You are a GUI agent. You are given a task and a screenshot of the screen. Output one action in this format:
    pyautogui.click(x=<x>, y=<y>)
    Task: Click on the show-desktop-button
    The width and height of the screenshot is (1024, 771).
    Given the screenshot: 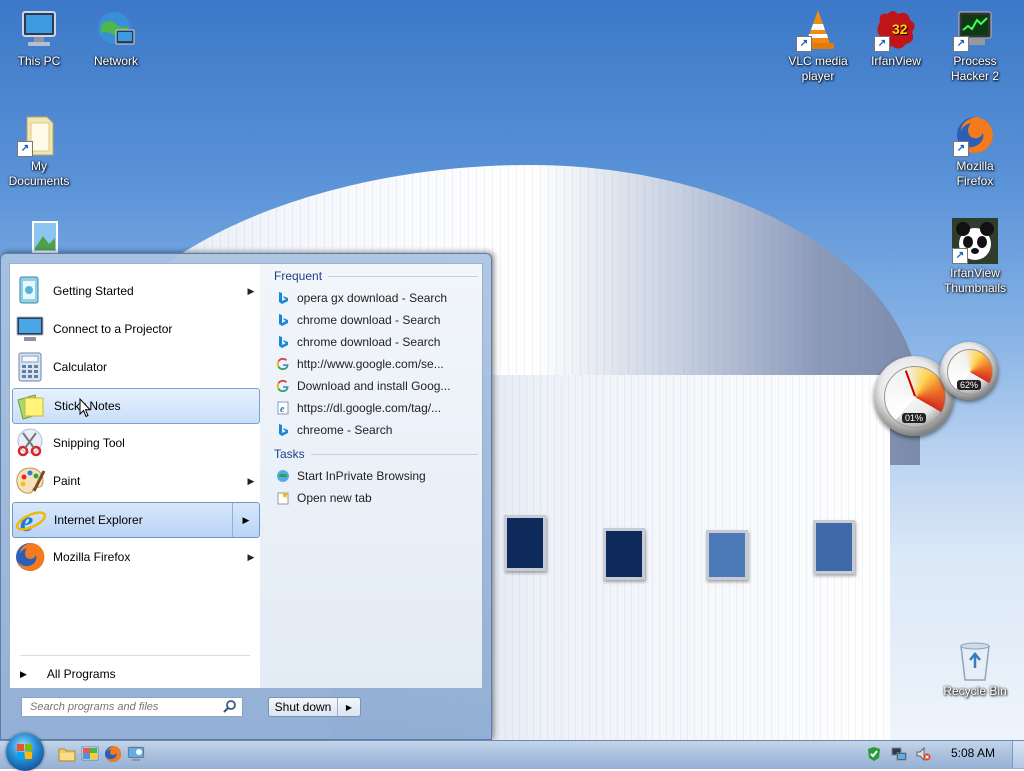 What is the action you would take?
    pyautogui.click(x=1018, y=754)
    